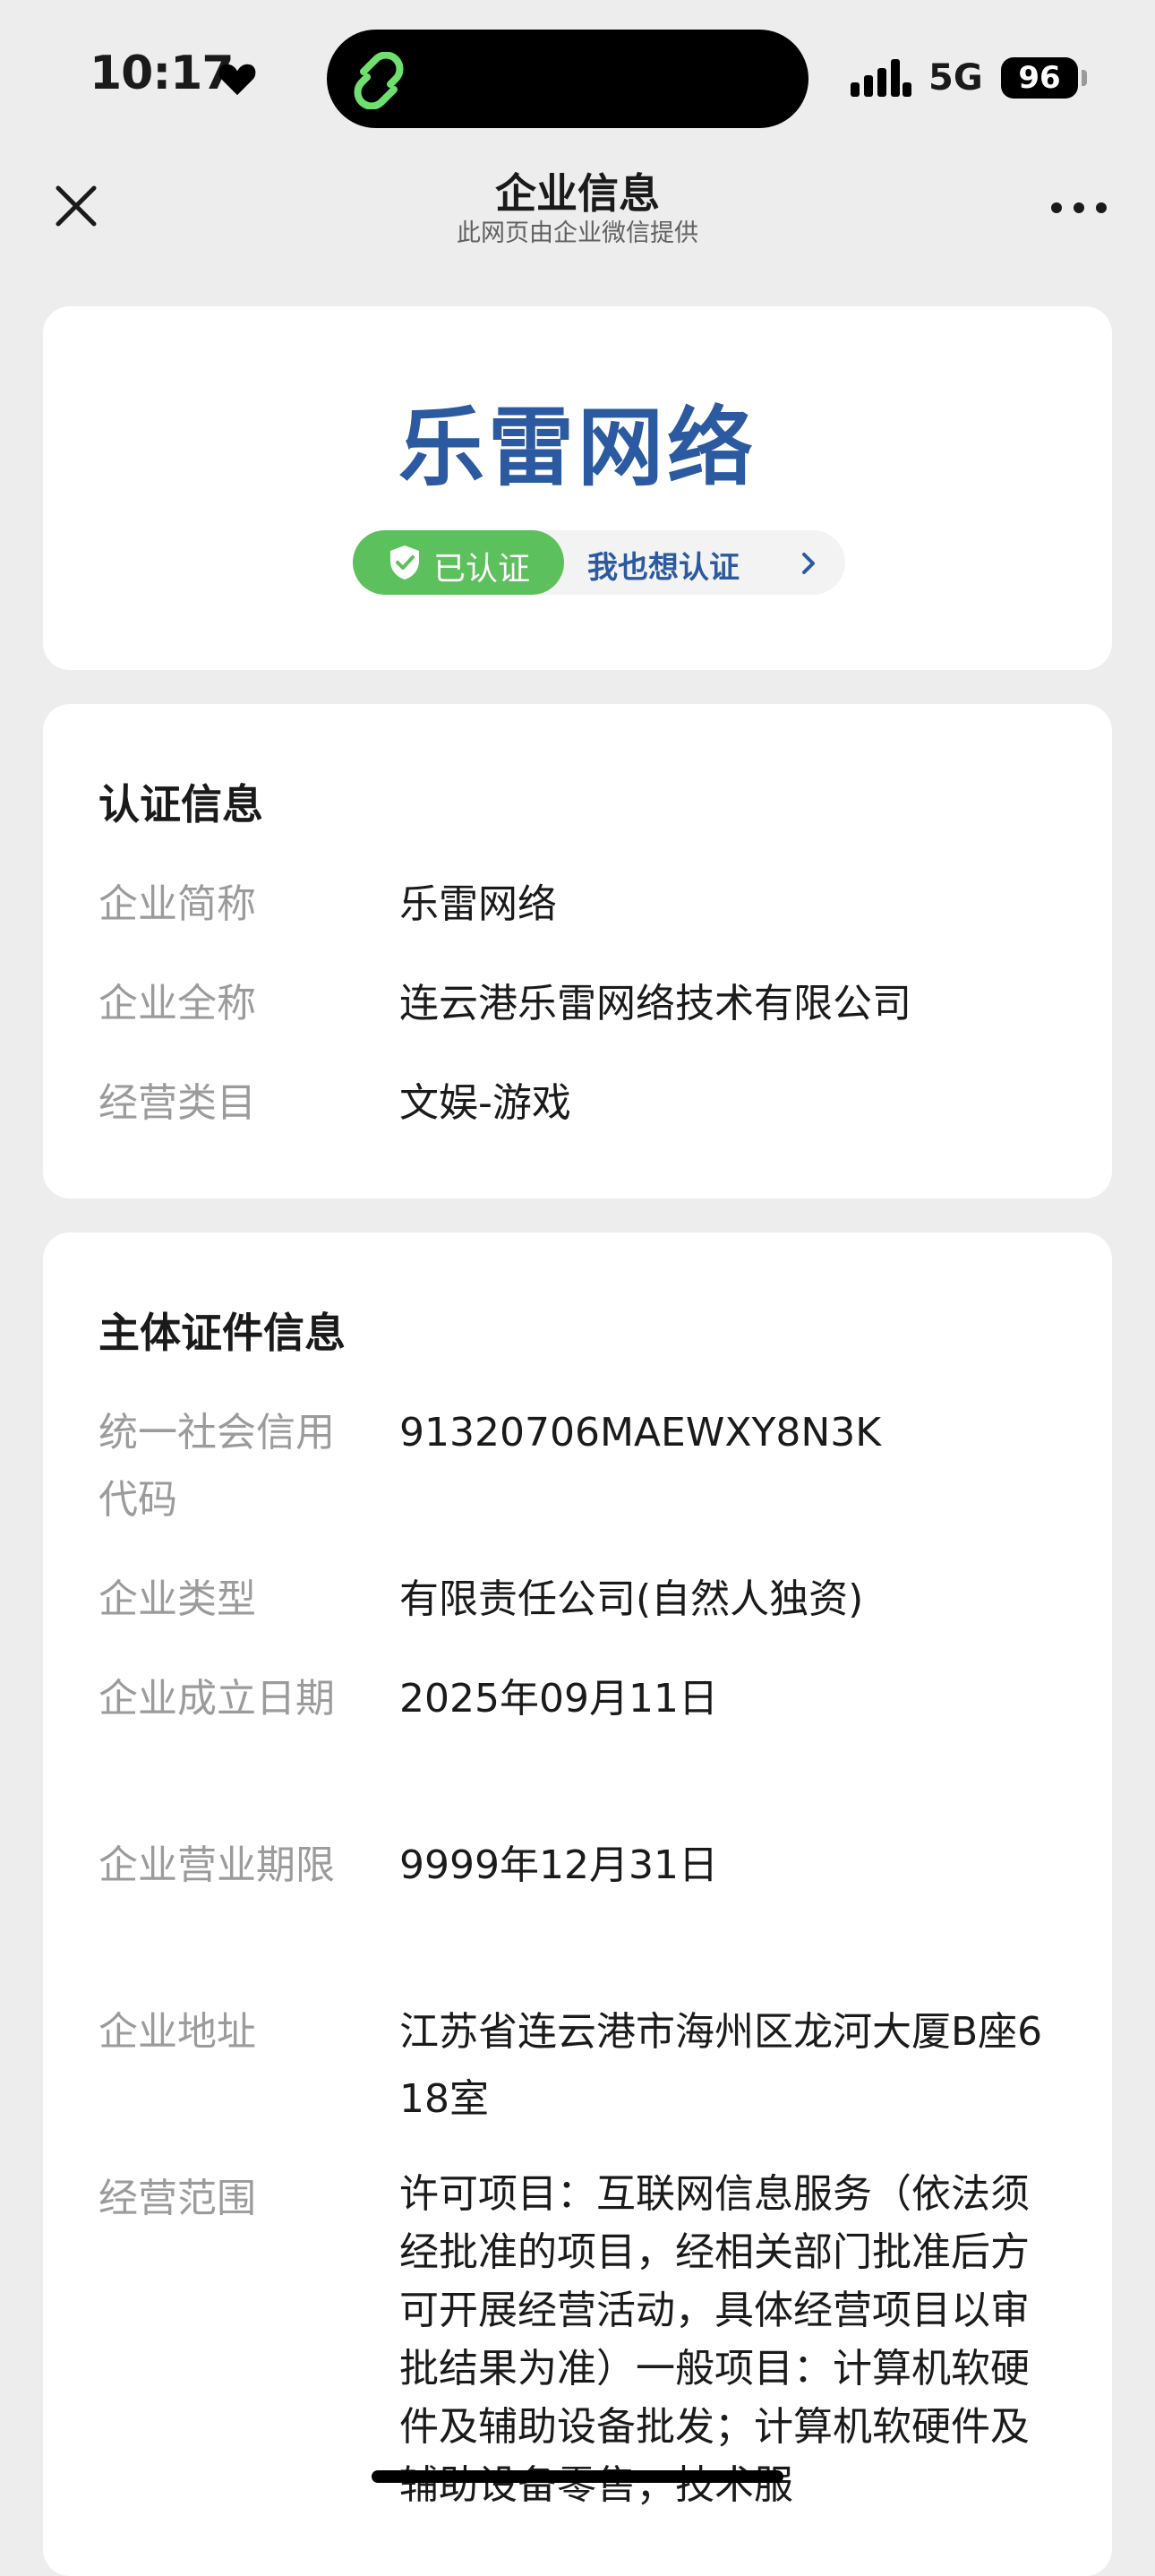  What do you see at coordinates (162, 73) in the screenshot?
I see `status-time: 10:17` at bounding box center [162, 73].